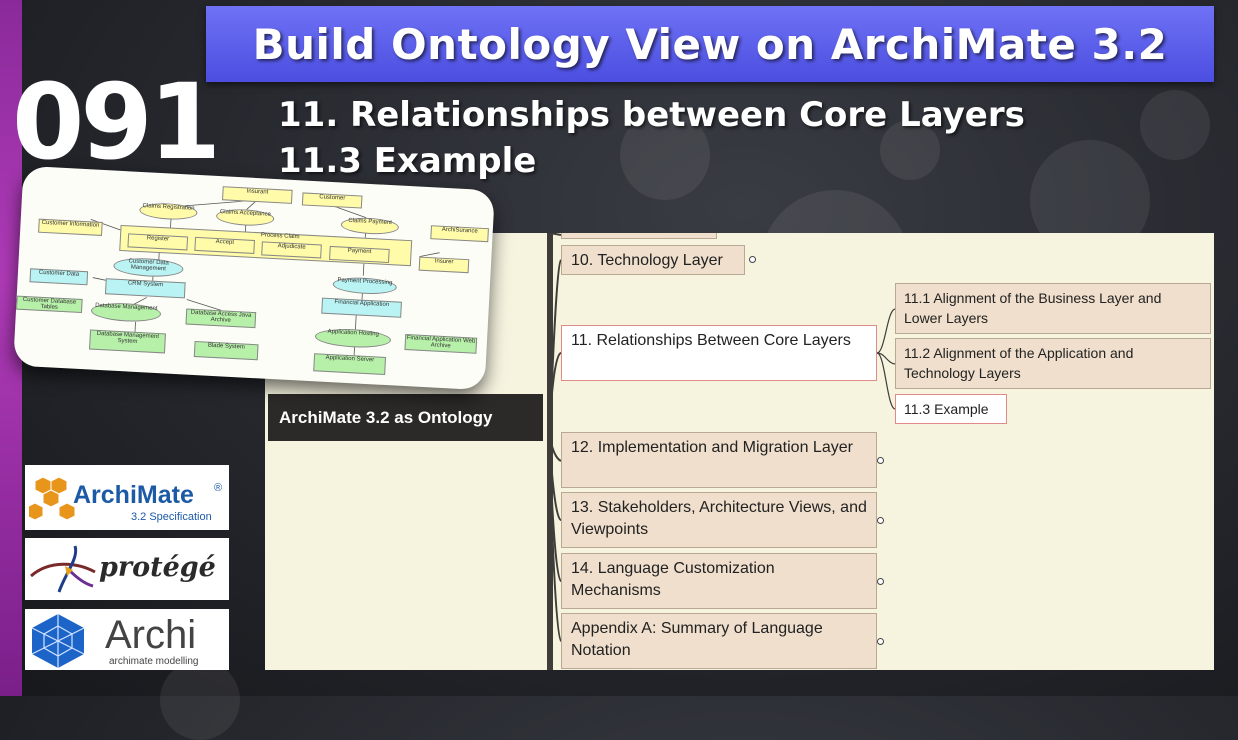  What do you see at coordinates (157, 567) in the screenshot?
I see `protege-wordmark: protégé` at bounding box center [157, 567].